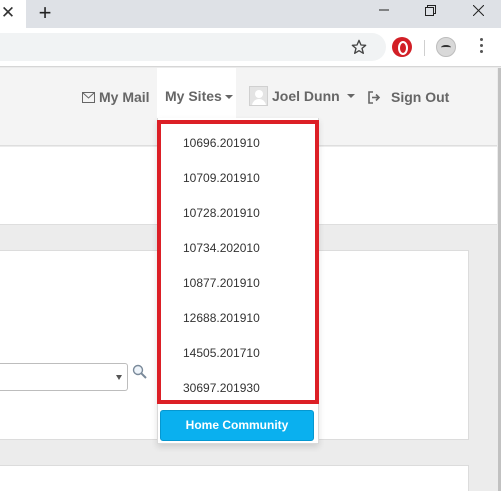 The height and width of the screenshot is (491, 501). What do you see at coordinates (237, 425) in the screenshot?
I see `home-community-button: Home Community` at bounding box center [237, 425].